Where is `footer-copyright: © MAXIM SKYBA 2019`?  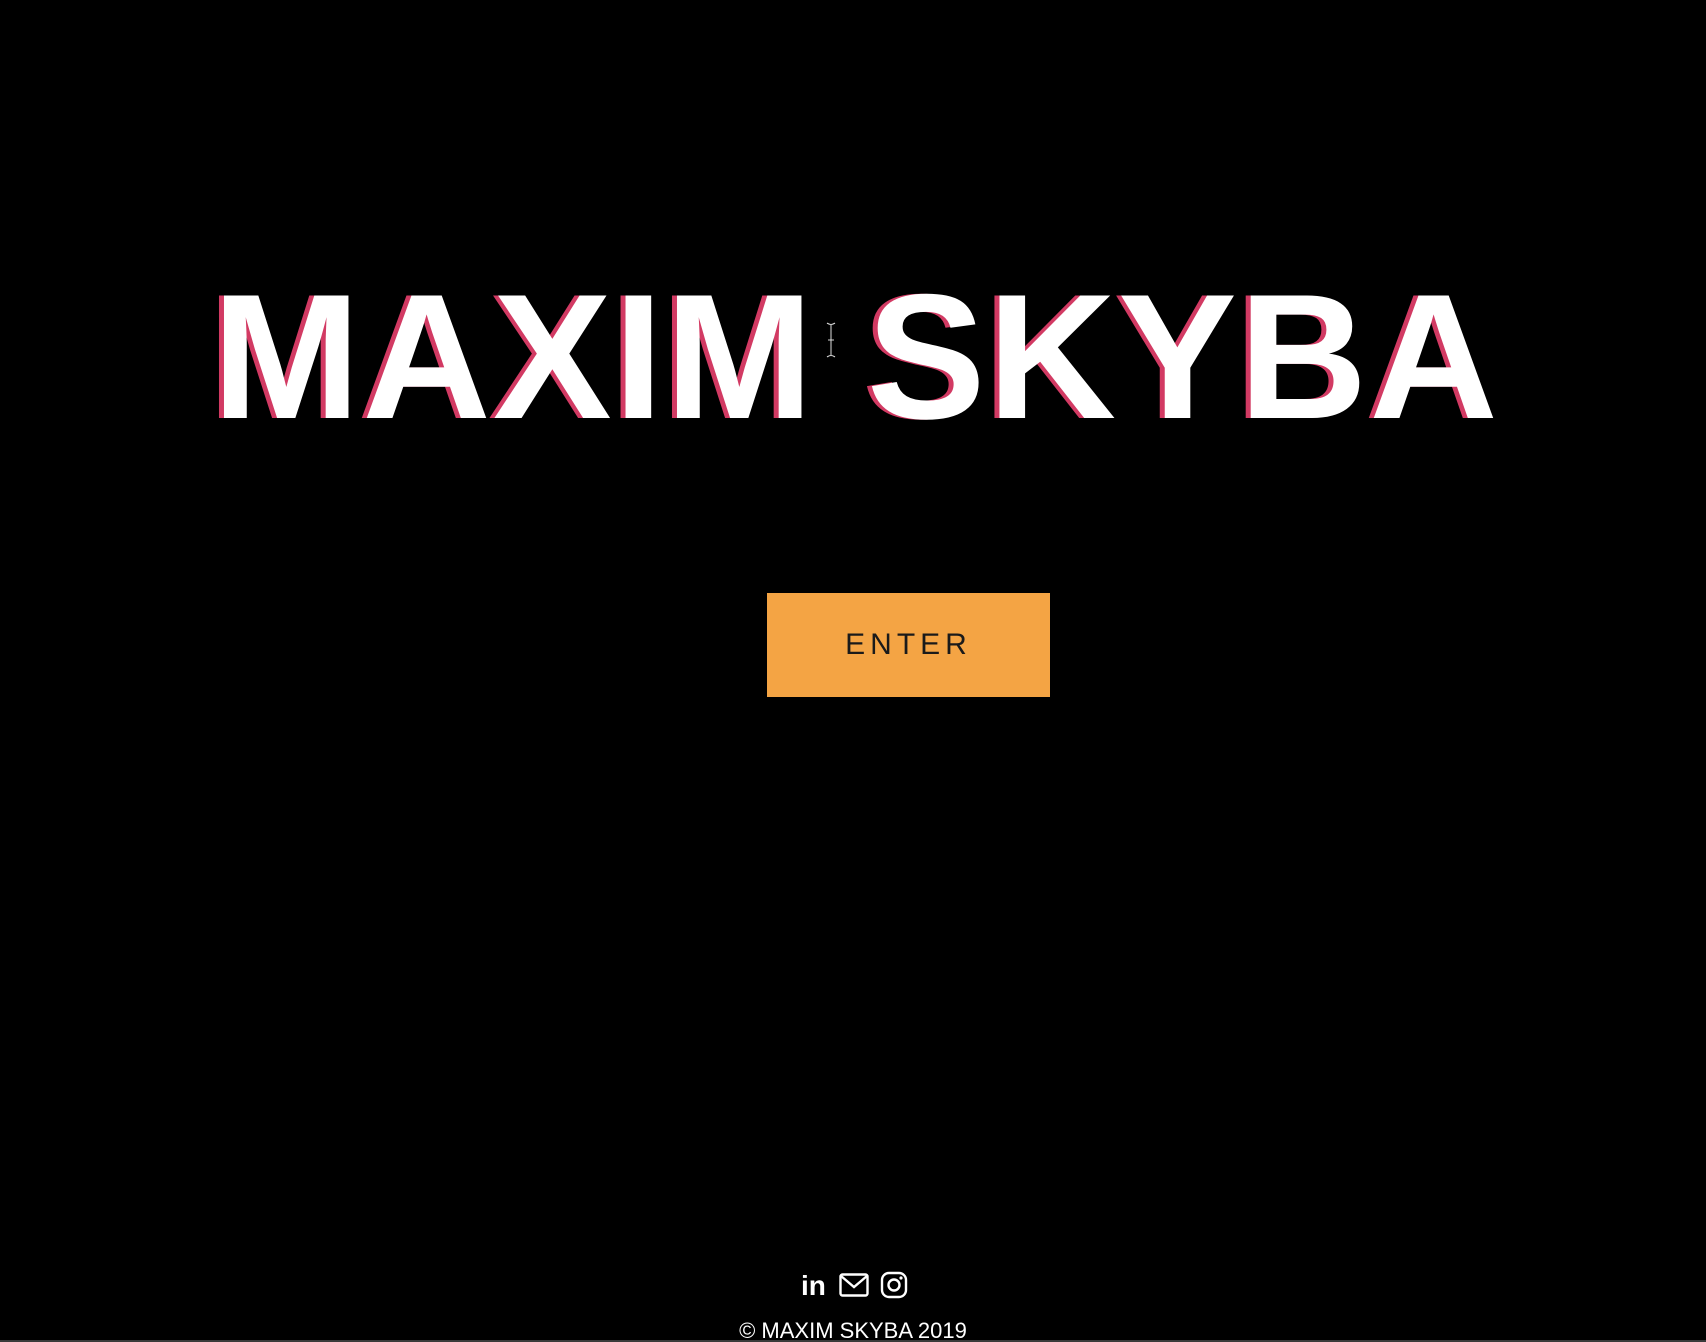
footer-copyright: © MAXIM SKYBA 2019 is located at coordinates (853, 1330).